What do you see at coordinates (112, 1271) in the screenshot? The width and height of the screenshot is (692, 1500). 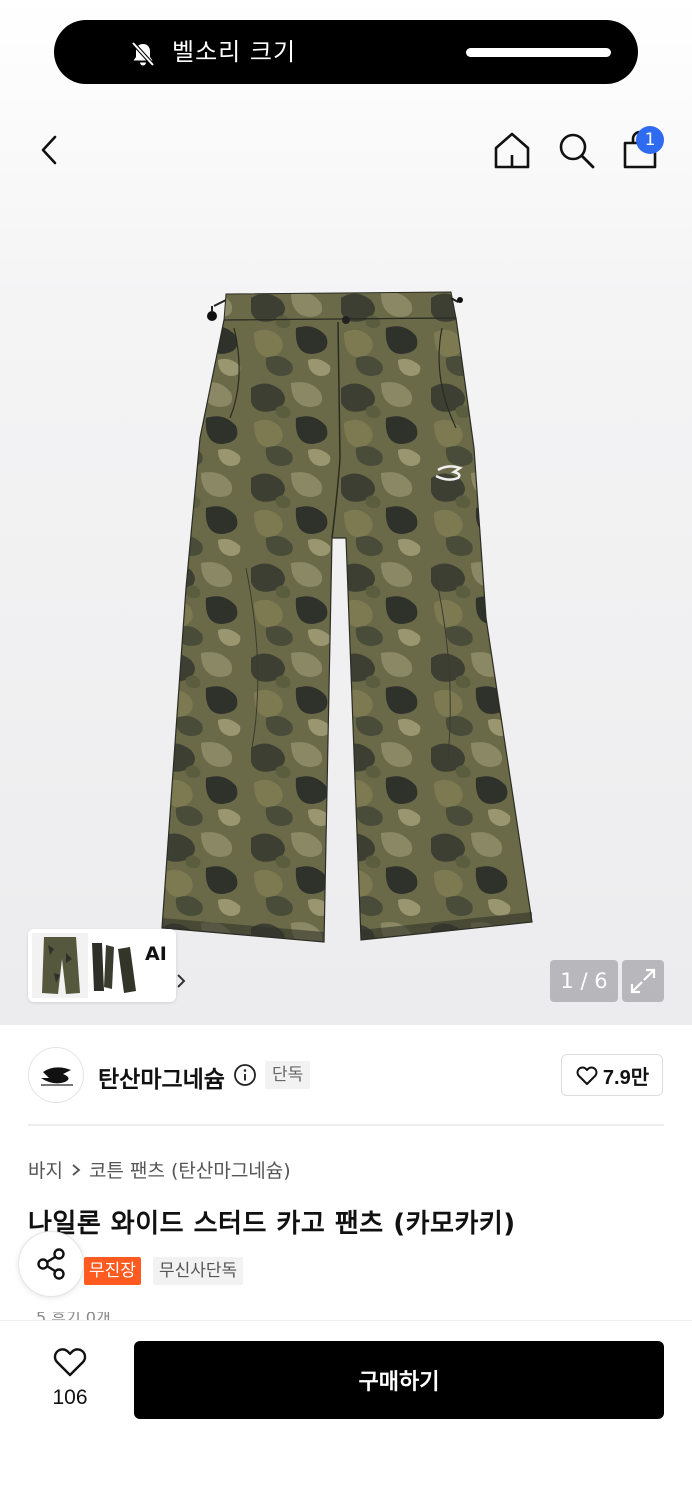 I see `mujinjang-badge: 무진장` at bounding box center [112, 1271].